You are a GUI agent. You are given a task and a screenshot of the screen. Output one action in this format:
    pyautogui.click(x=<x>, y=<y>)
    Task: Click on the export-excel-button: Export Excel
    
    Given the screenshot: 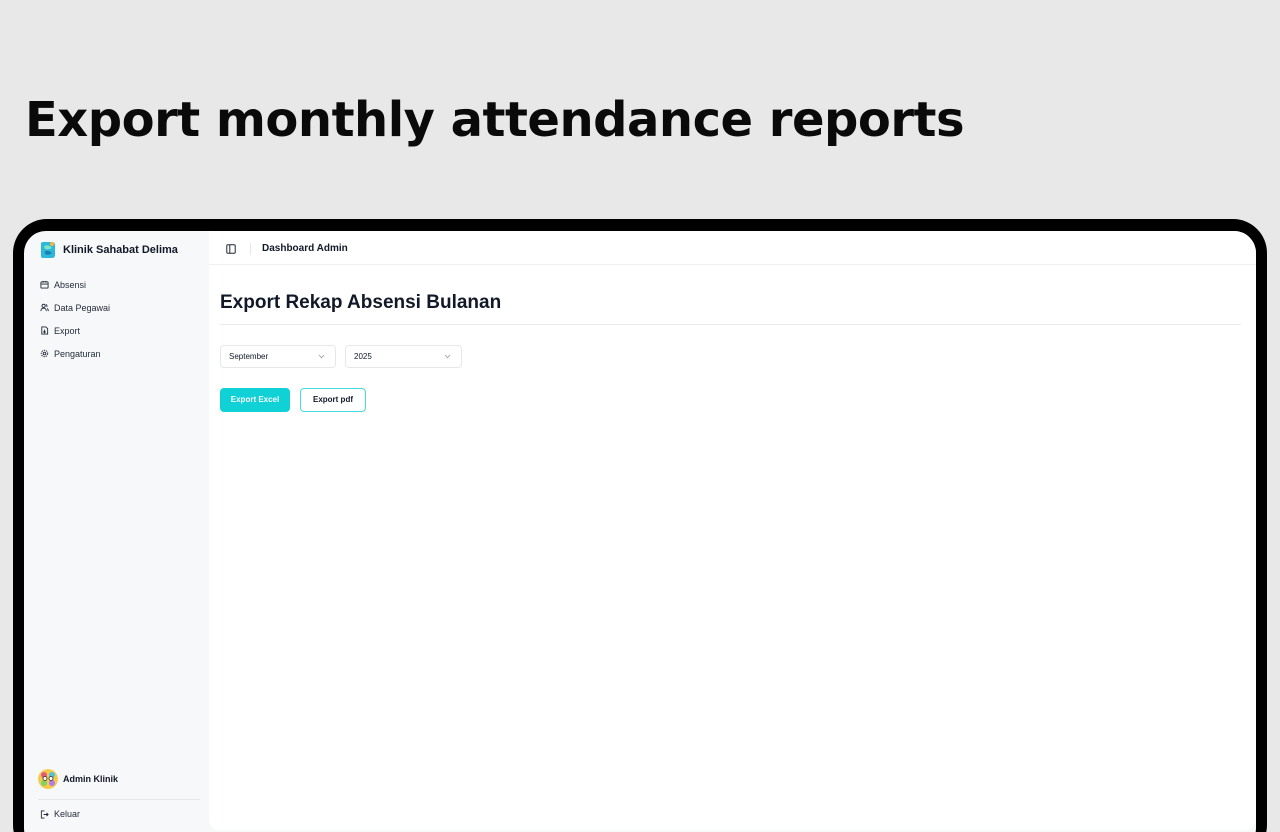 What is the action you would take?
    pyautogui.click(x=255, y=400)
    